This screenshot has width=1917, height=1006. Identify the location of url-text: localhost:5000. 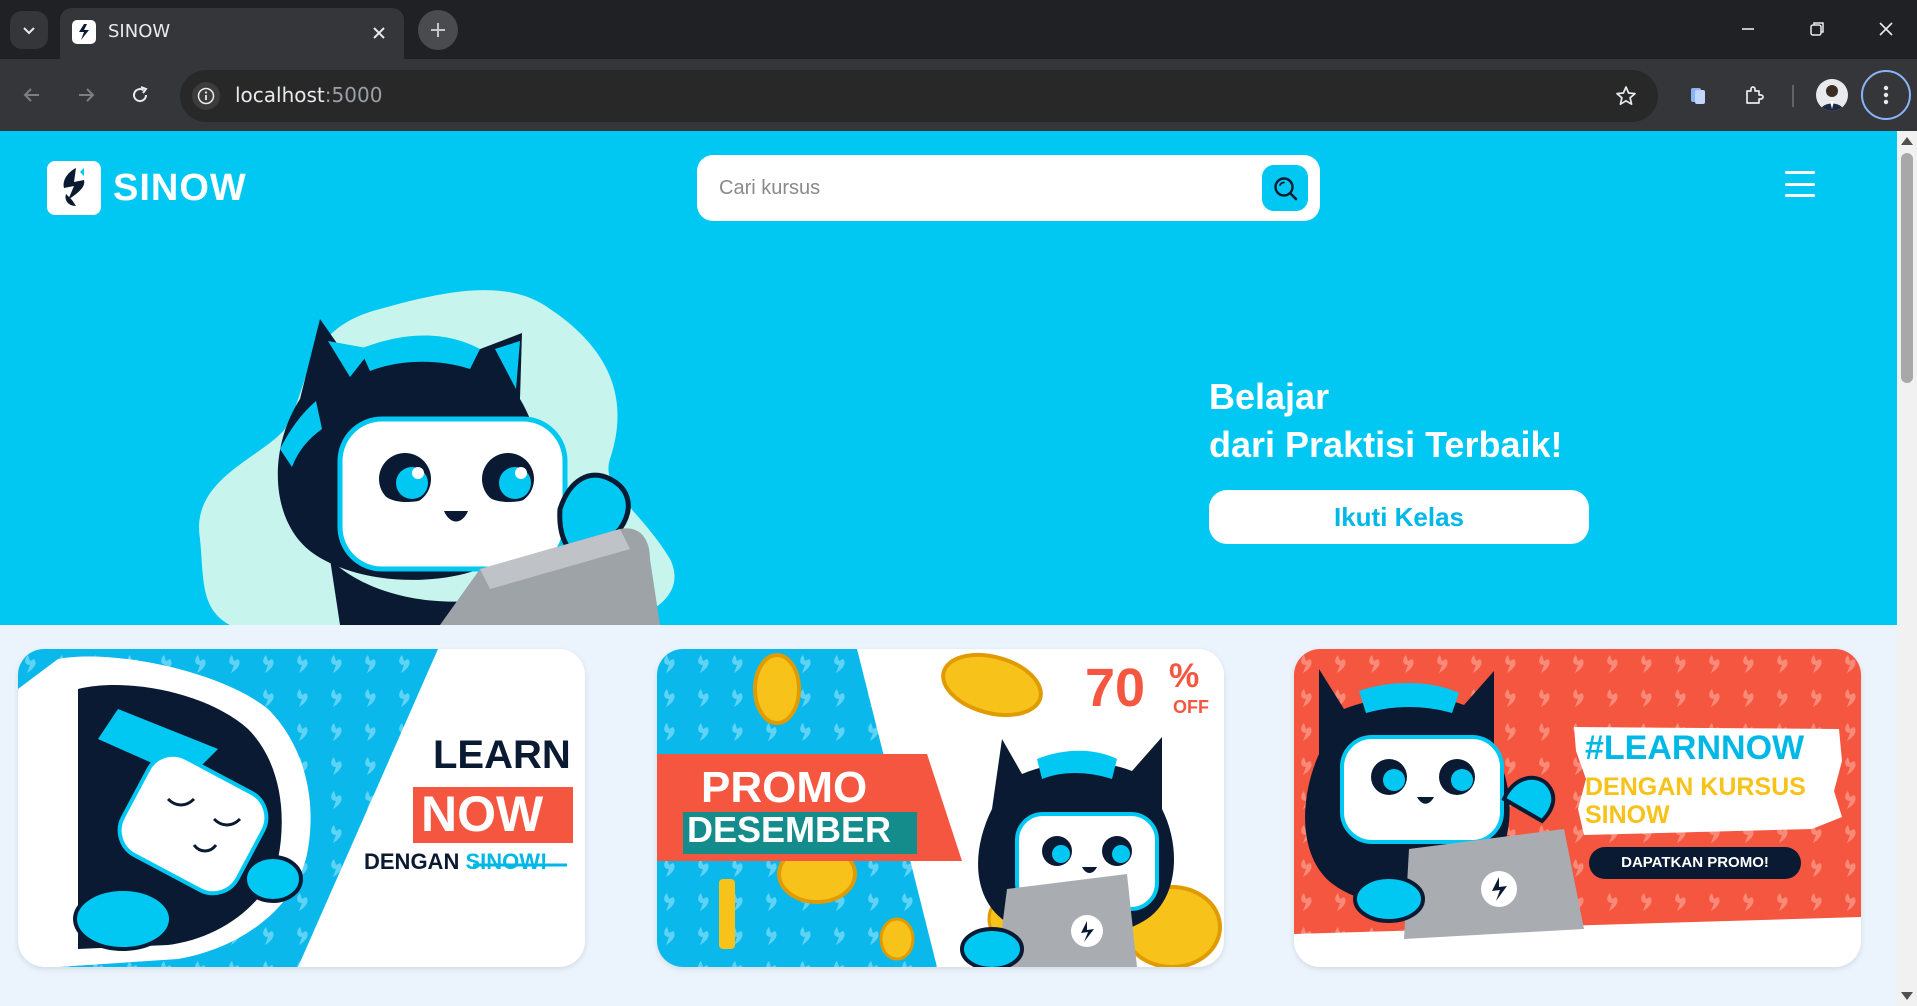
(309, 95).